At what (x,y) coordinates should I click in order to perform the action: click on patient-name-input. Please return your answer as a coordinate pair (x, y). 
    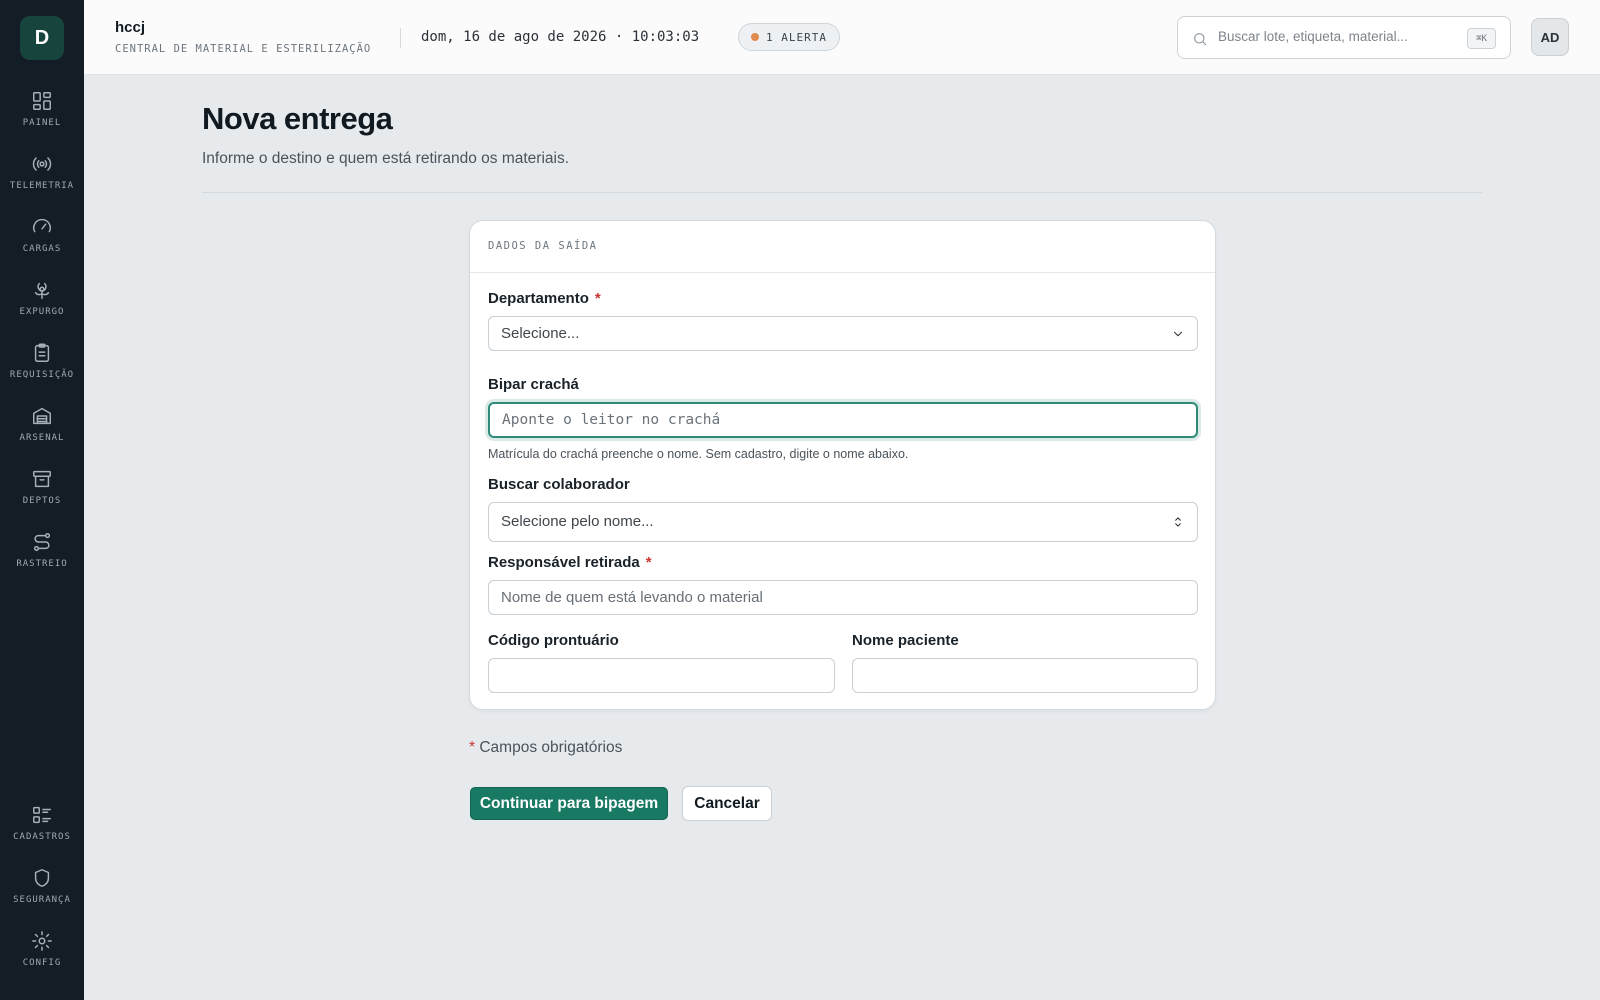
    Looking at the image, I should click on (1025, 675).